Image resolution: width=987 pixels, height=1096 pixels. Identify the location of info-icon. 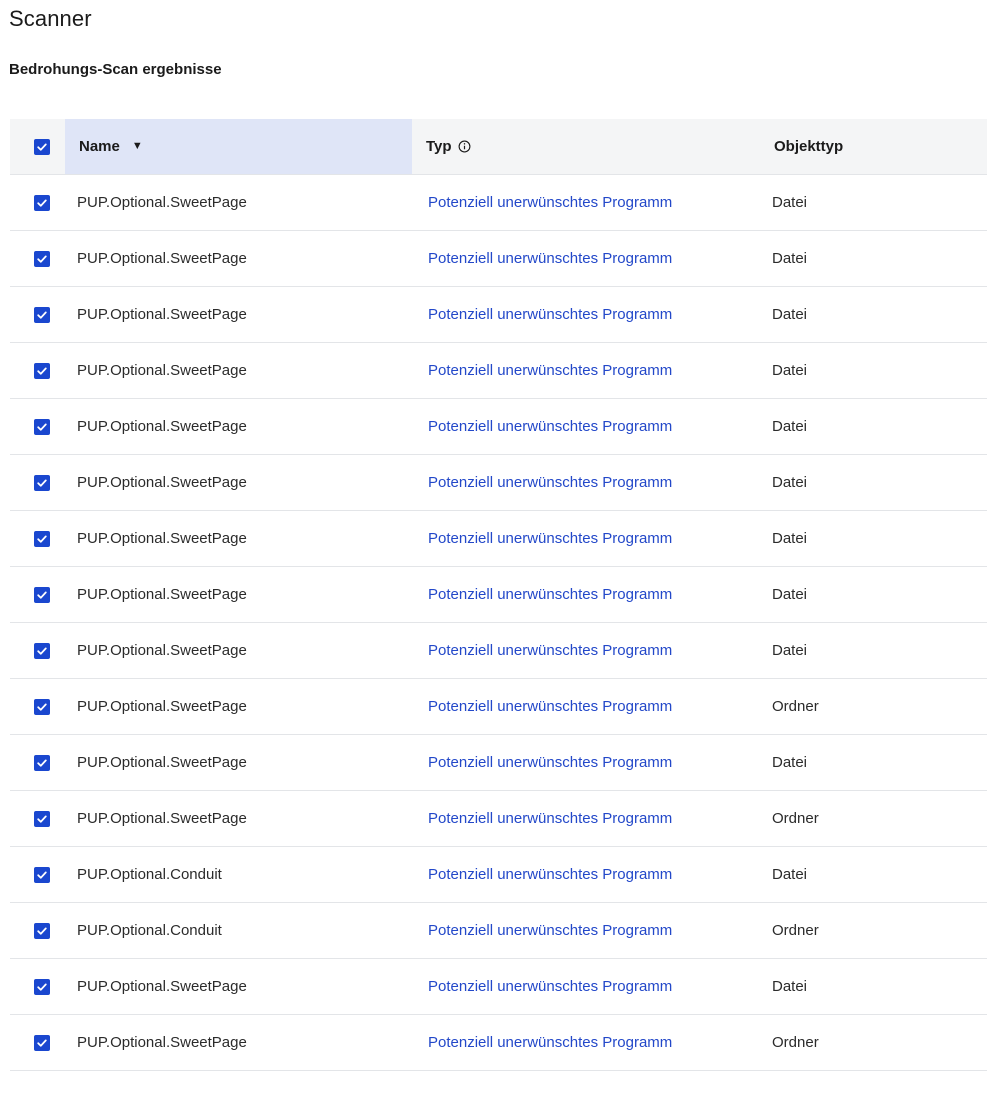
(464, 146).